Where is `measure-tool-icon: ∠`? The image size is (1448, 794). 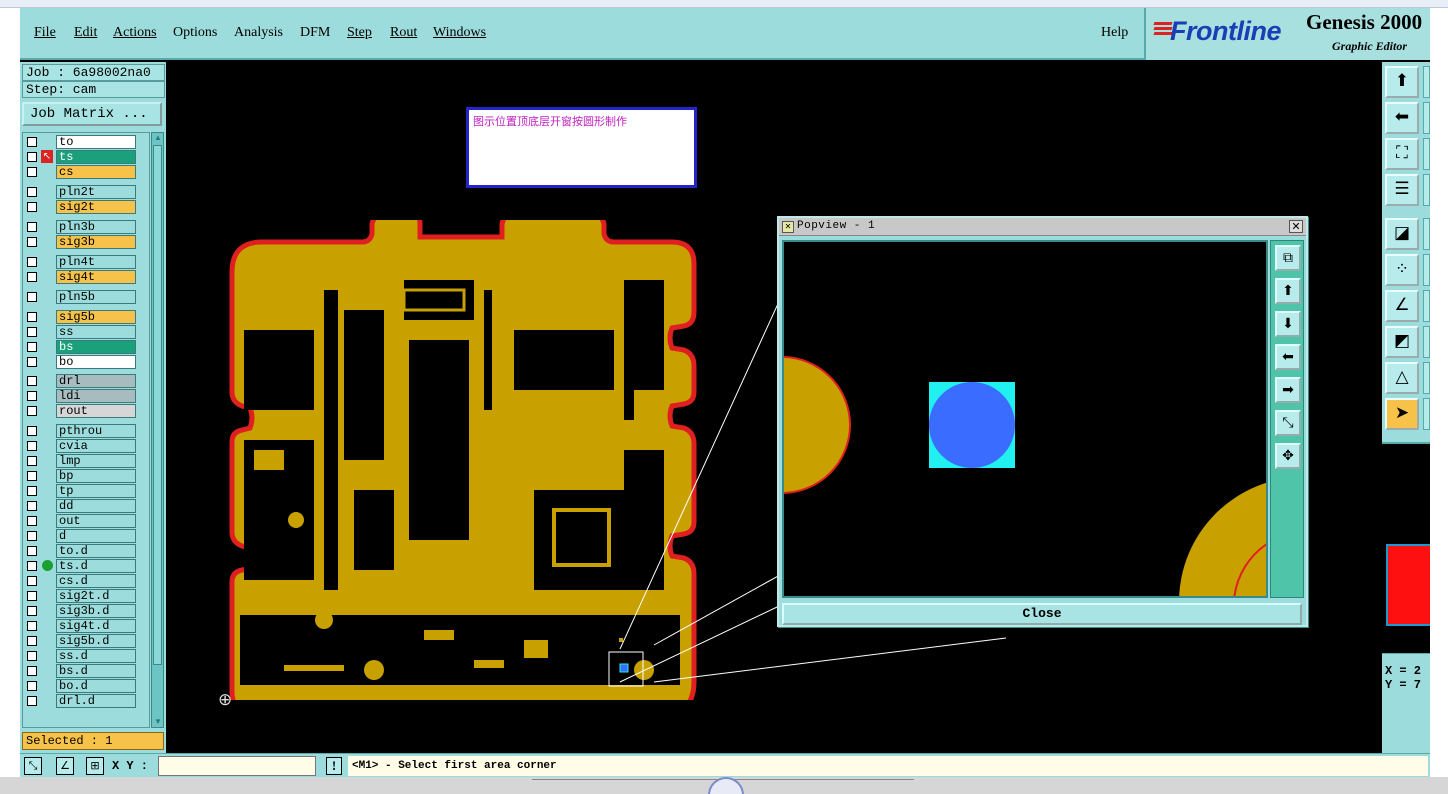
measure-tool-icon: ∠ is located at coordinates (65, 766).